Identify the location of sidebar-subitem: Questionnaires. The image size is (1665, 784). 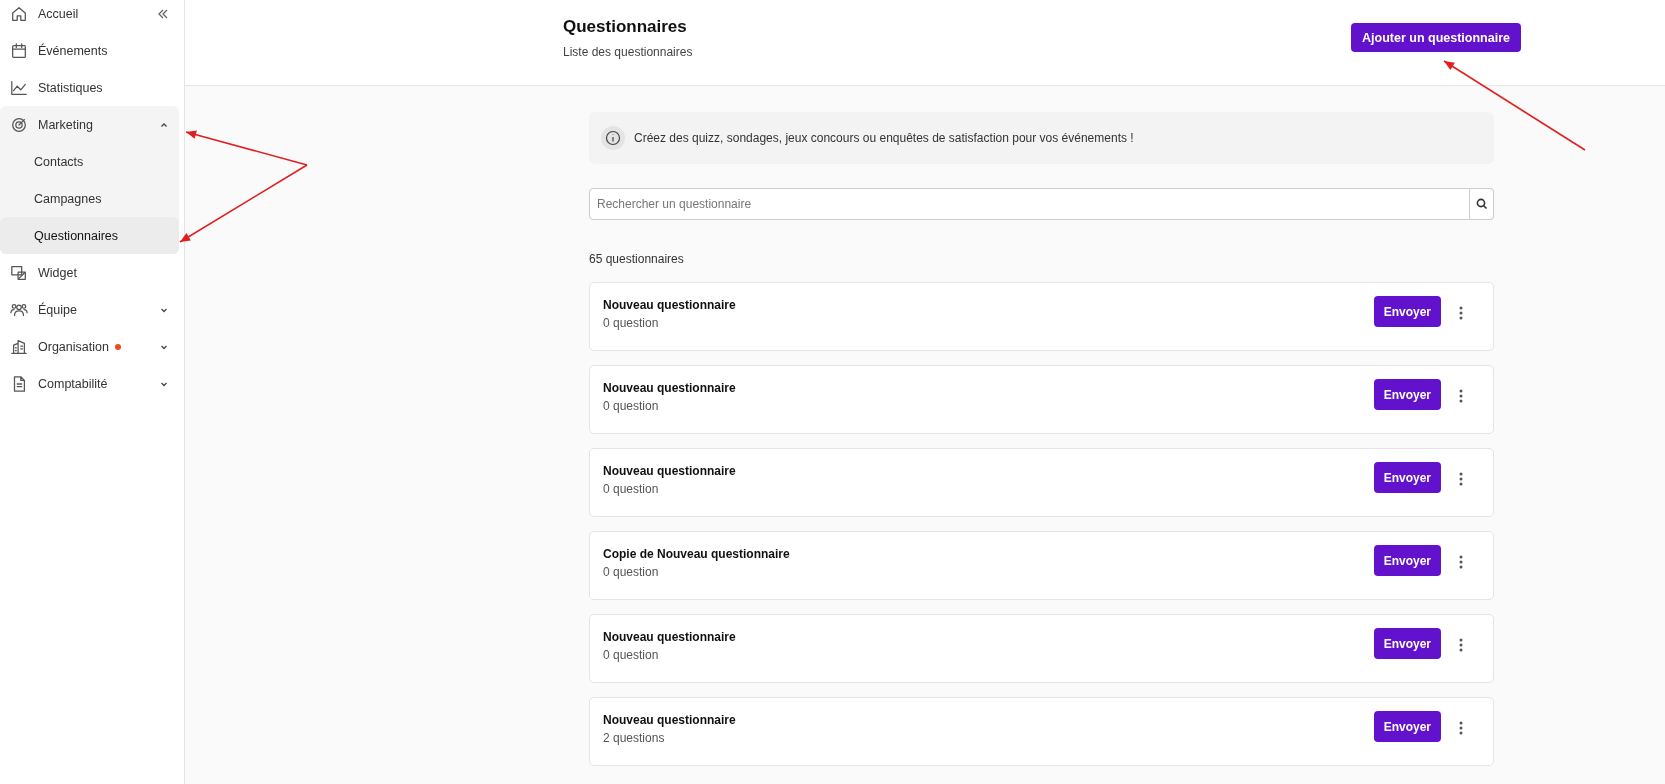
(89, 235).